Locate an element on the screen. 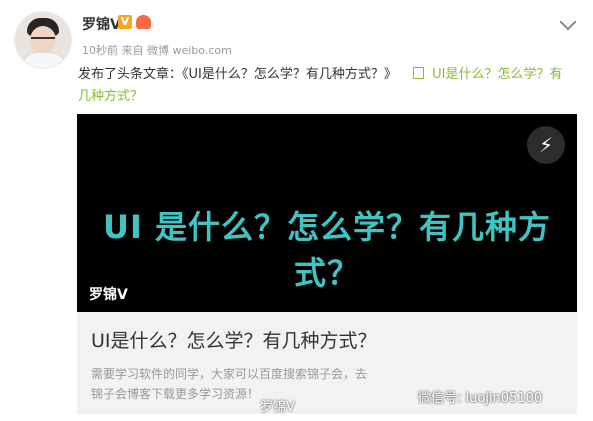 Image resolution: width=593 pixels, height=421 pixels. member-badge-icon is located at coordinates (143, 22).